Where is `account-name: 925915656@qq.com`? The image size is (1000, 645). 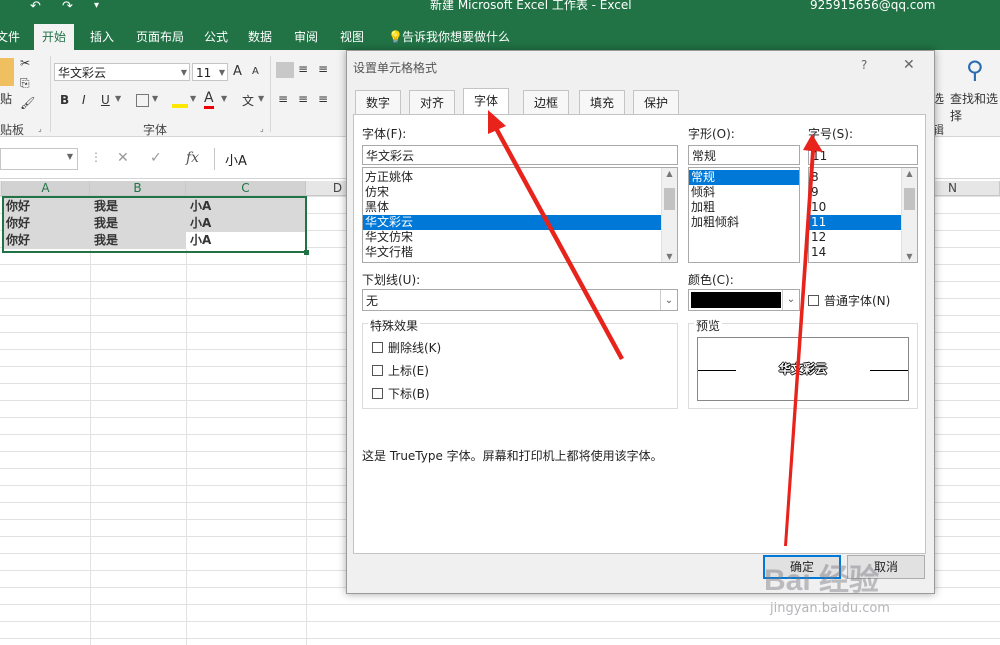
account-name: 925915656@qq.com is located at coordinates (872, 6).